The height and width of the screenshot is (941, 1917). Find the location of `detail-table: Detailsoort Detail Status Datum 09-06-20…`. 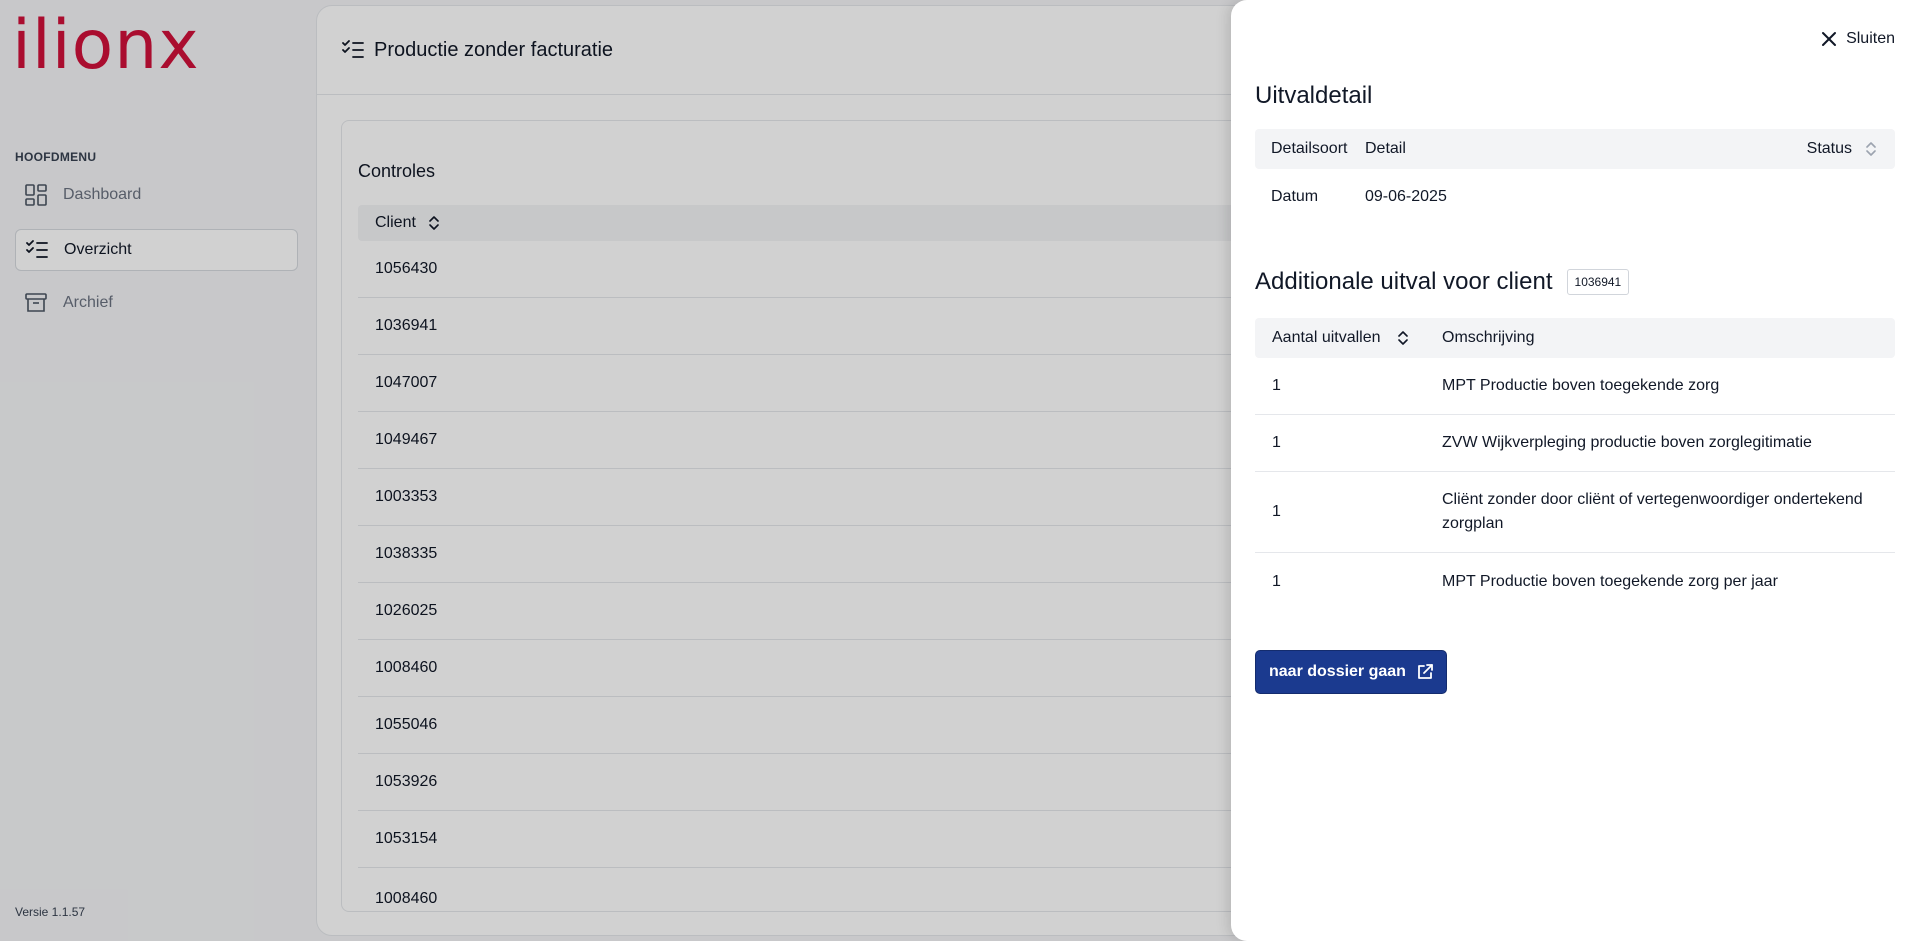

detail-table: Detailsoort Detail Status Datum 09-06-20… is located at coordinates (1575, 177).